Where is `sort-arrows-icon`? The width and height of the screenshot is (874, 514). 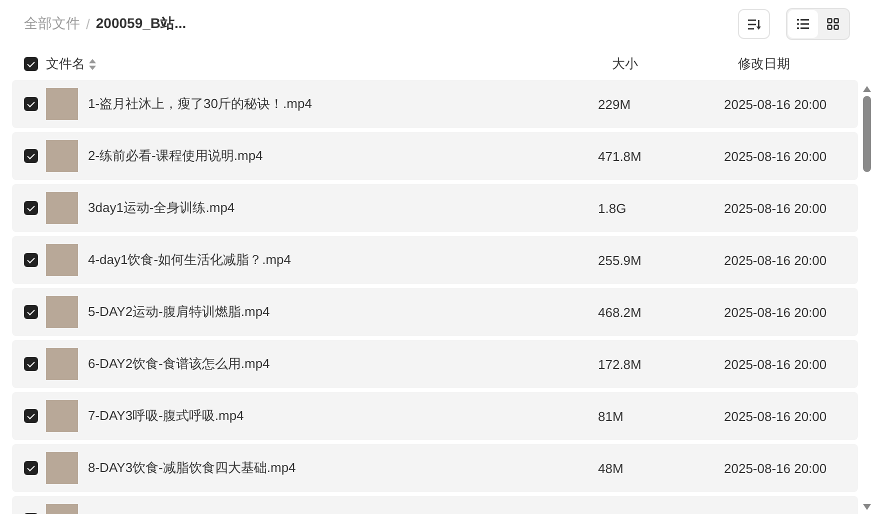
sort-arrows-icon is located at coordinates (92, 64).